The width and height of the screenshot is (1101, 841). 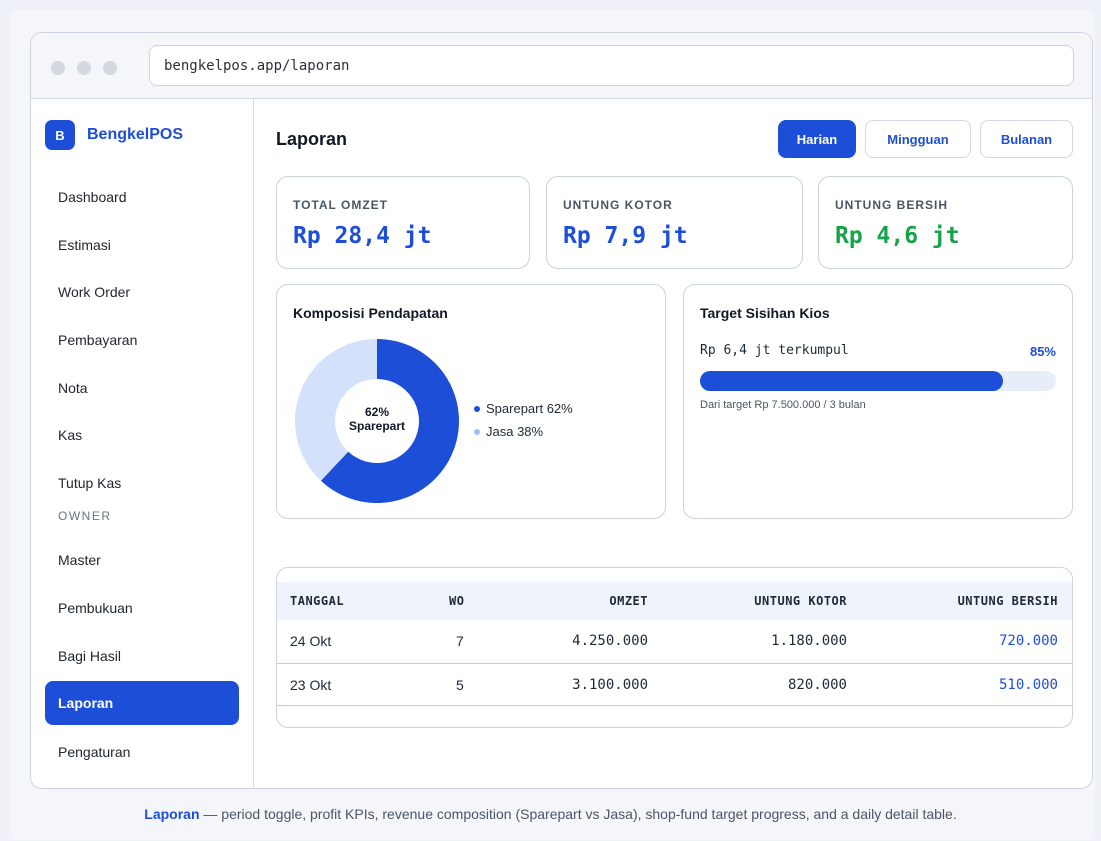 I want to click on page-title: Laporan, so click(x=312, y=139).